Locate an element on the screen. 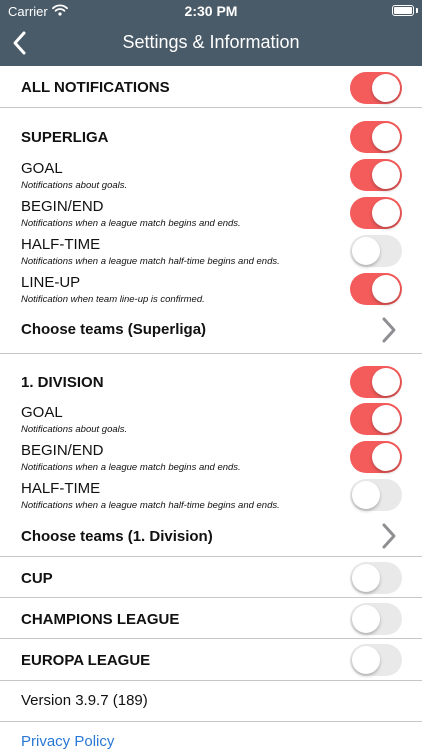 The image size is (422, 750). choose-teams-division-row: Choose teams (1. Division) is located at coordinates (211, 536).